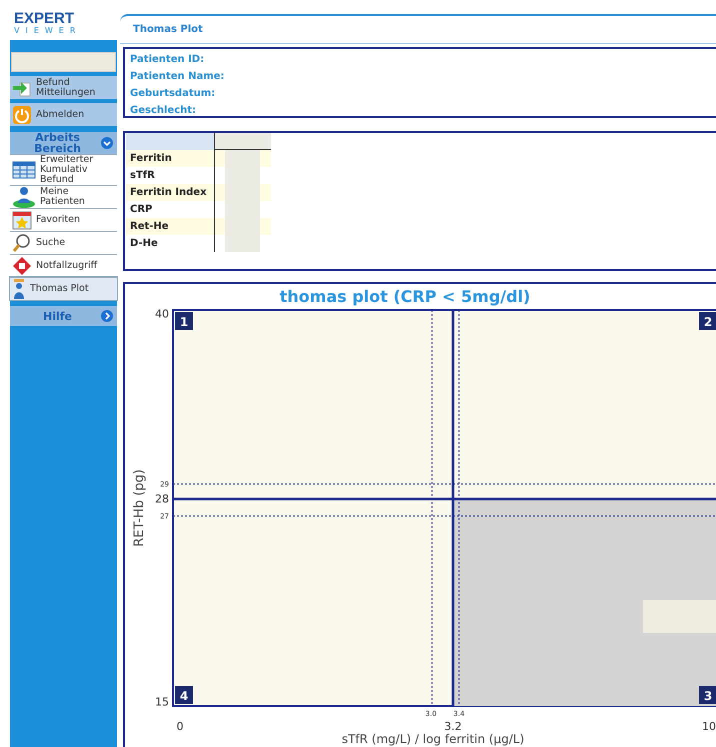 Image resolution: width=716 pixels, height=747 pixels. I want to click on search-field, so click(63, 62).